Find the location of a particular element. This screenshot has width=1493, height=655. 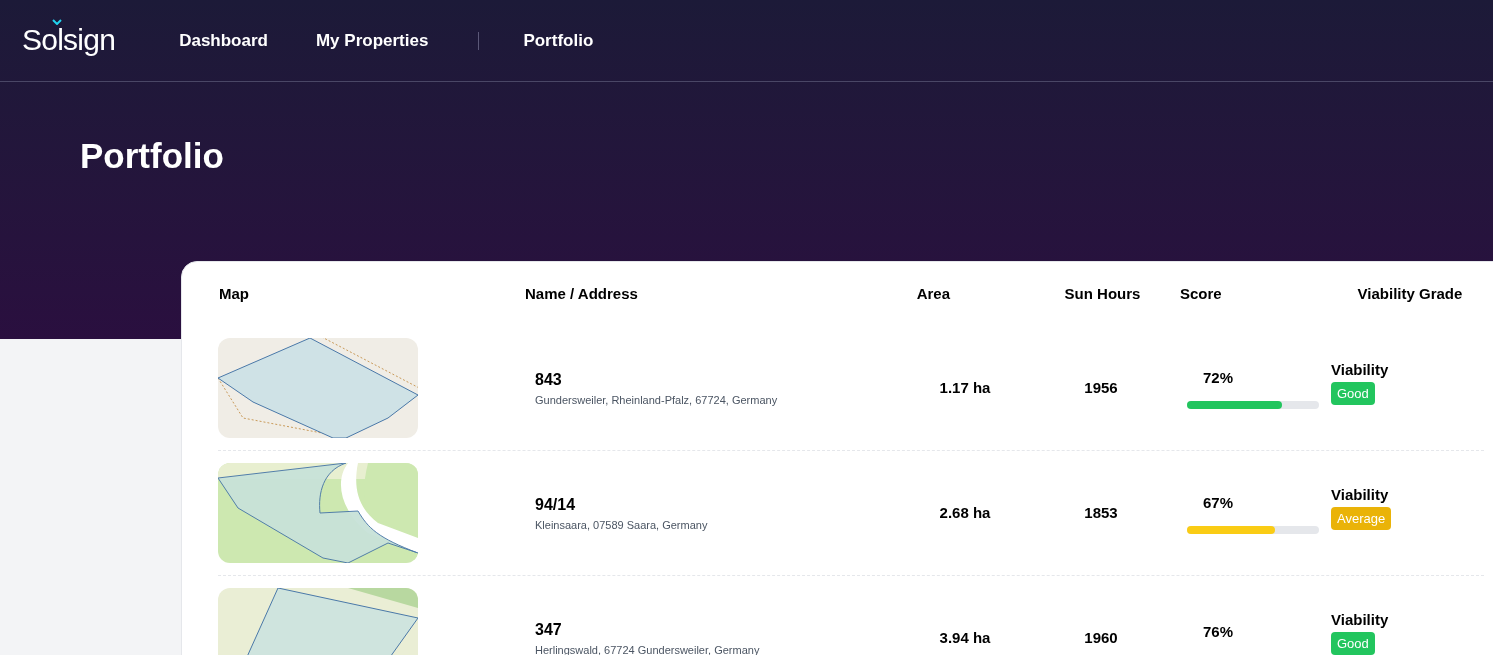

check-icon is located at coordinates (57, 21).